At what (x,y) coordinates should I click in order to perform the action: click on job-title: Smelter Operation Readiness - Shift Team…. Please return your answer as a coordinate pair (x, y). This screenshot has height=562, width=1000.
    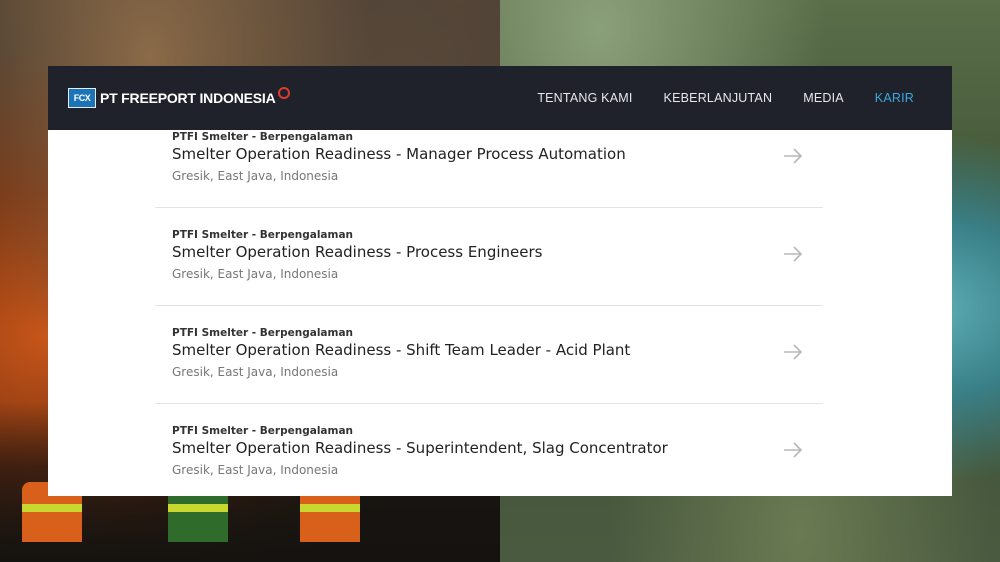
    Looking at the image, I should click on (401, 350).